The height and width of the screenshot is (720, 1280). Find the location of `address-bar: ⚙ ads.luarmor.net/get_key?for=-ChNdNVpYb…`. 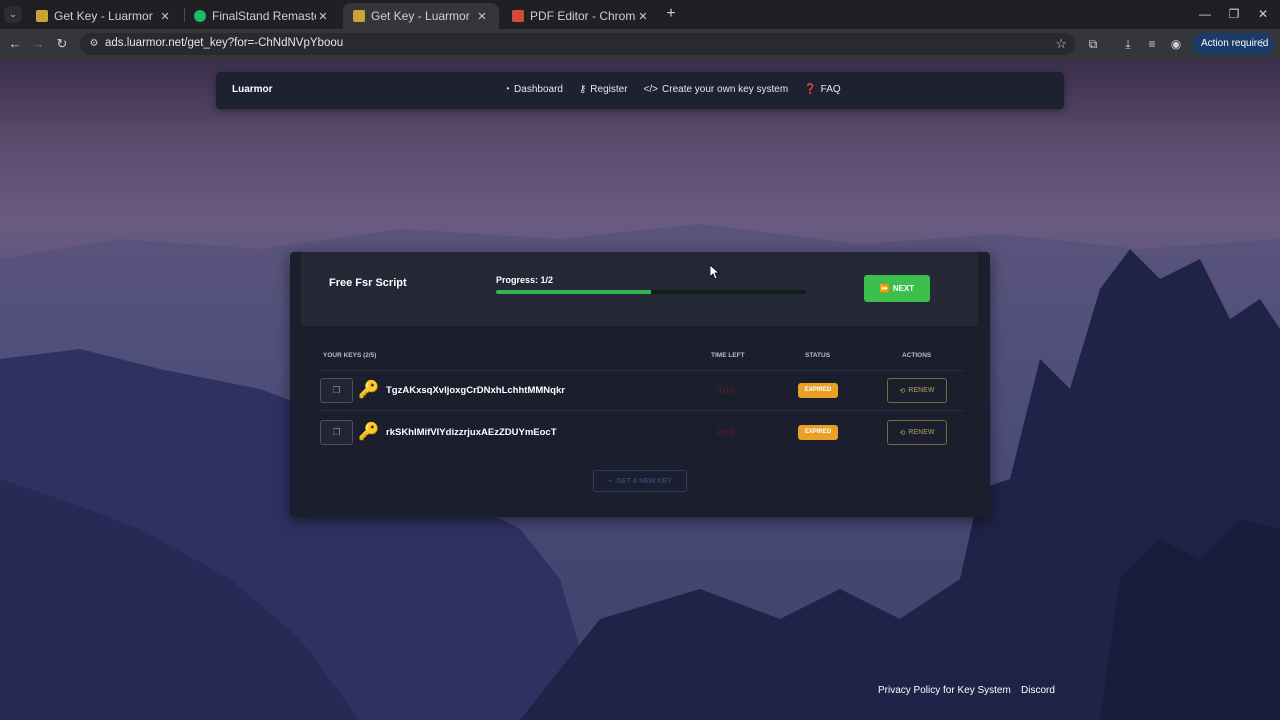

address-bar: ⚙ ads.luarmor.net/get_key?for=-ChNdNVpYb… is located at coordinates (577, 44).